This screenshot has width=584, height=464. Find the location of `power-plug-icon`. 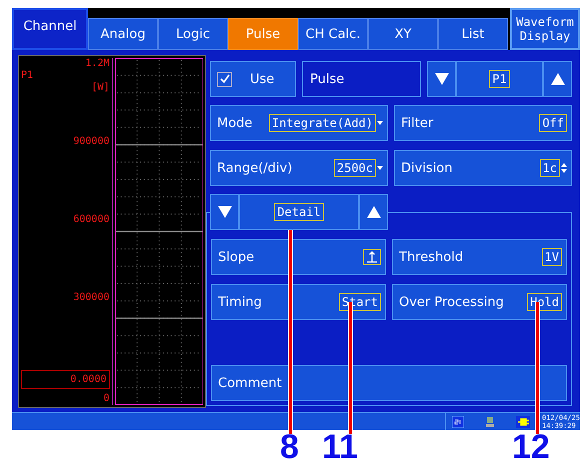

power-plug-icon is located at coordinates (523, 422).